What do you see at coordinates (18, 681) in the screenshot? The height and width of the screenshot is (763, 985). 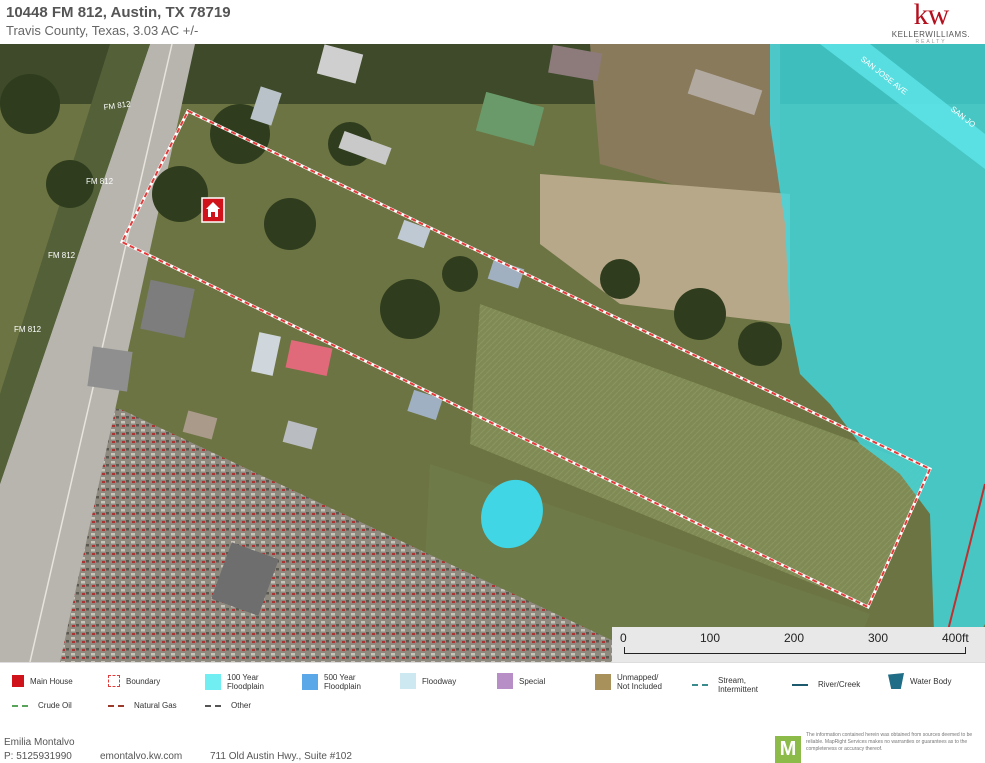 I see `main-house-icon` at bounding box center [18, 681].